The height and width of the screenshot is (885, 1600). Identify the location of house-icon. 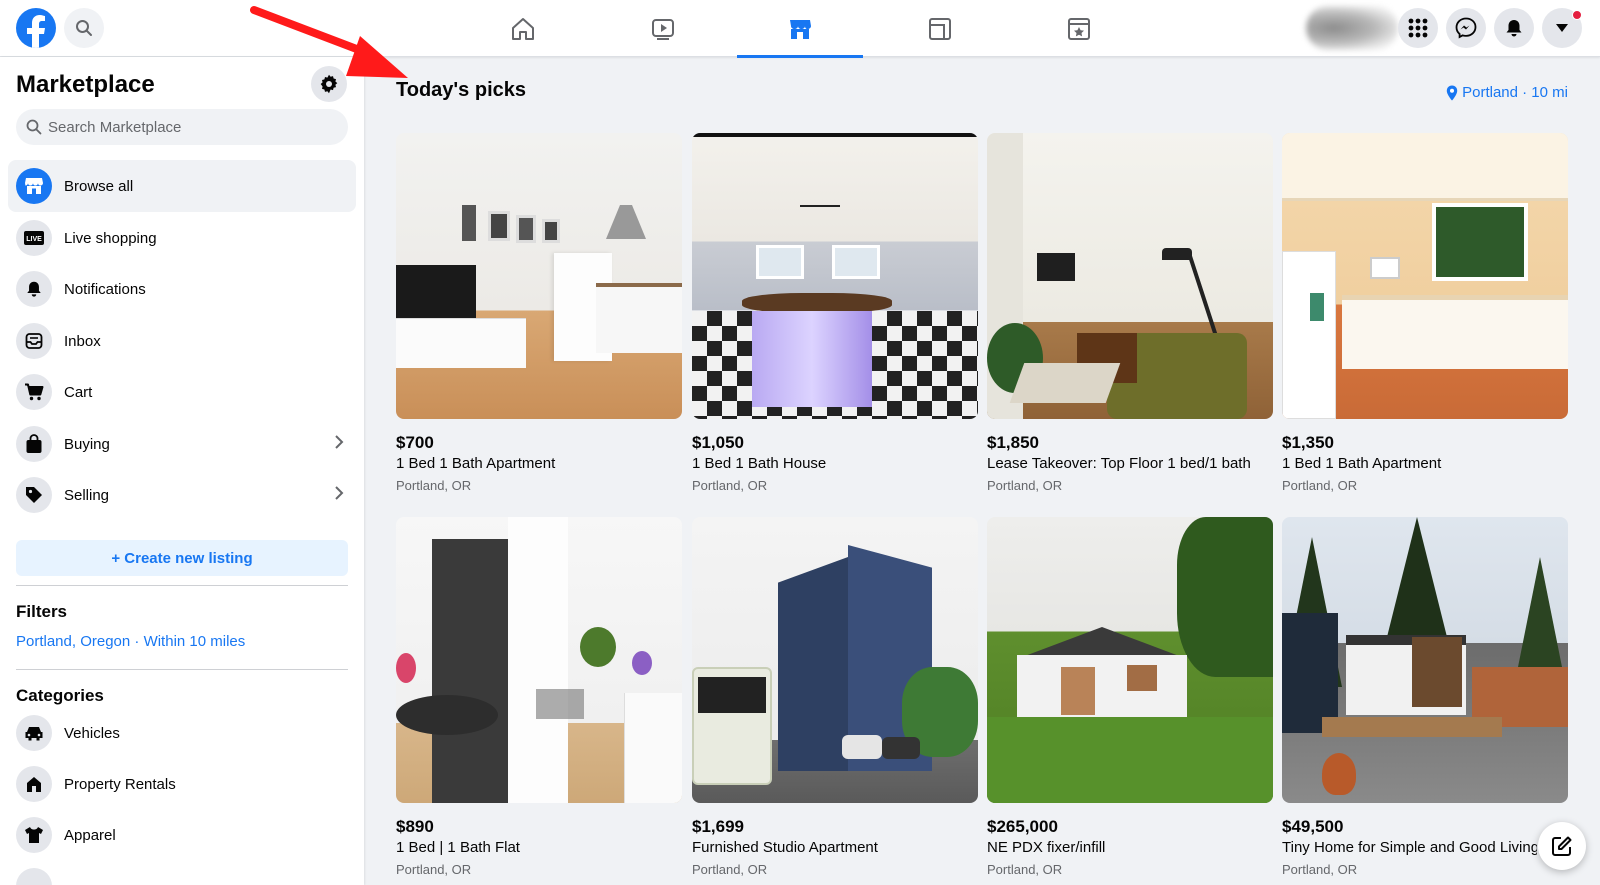
(34, 784).